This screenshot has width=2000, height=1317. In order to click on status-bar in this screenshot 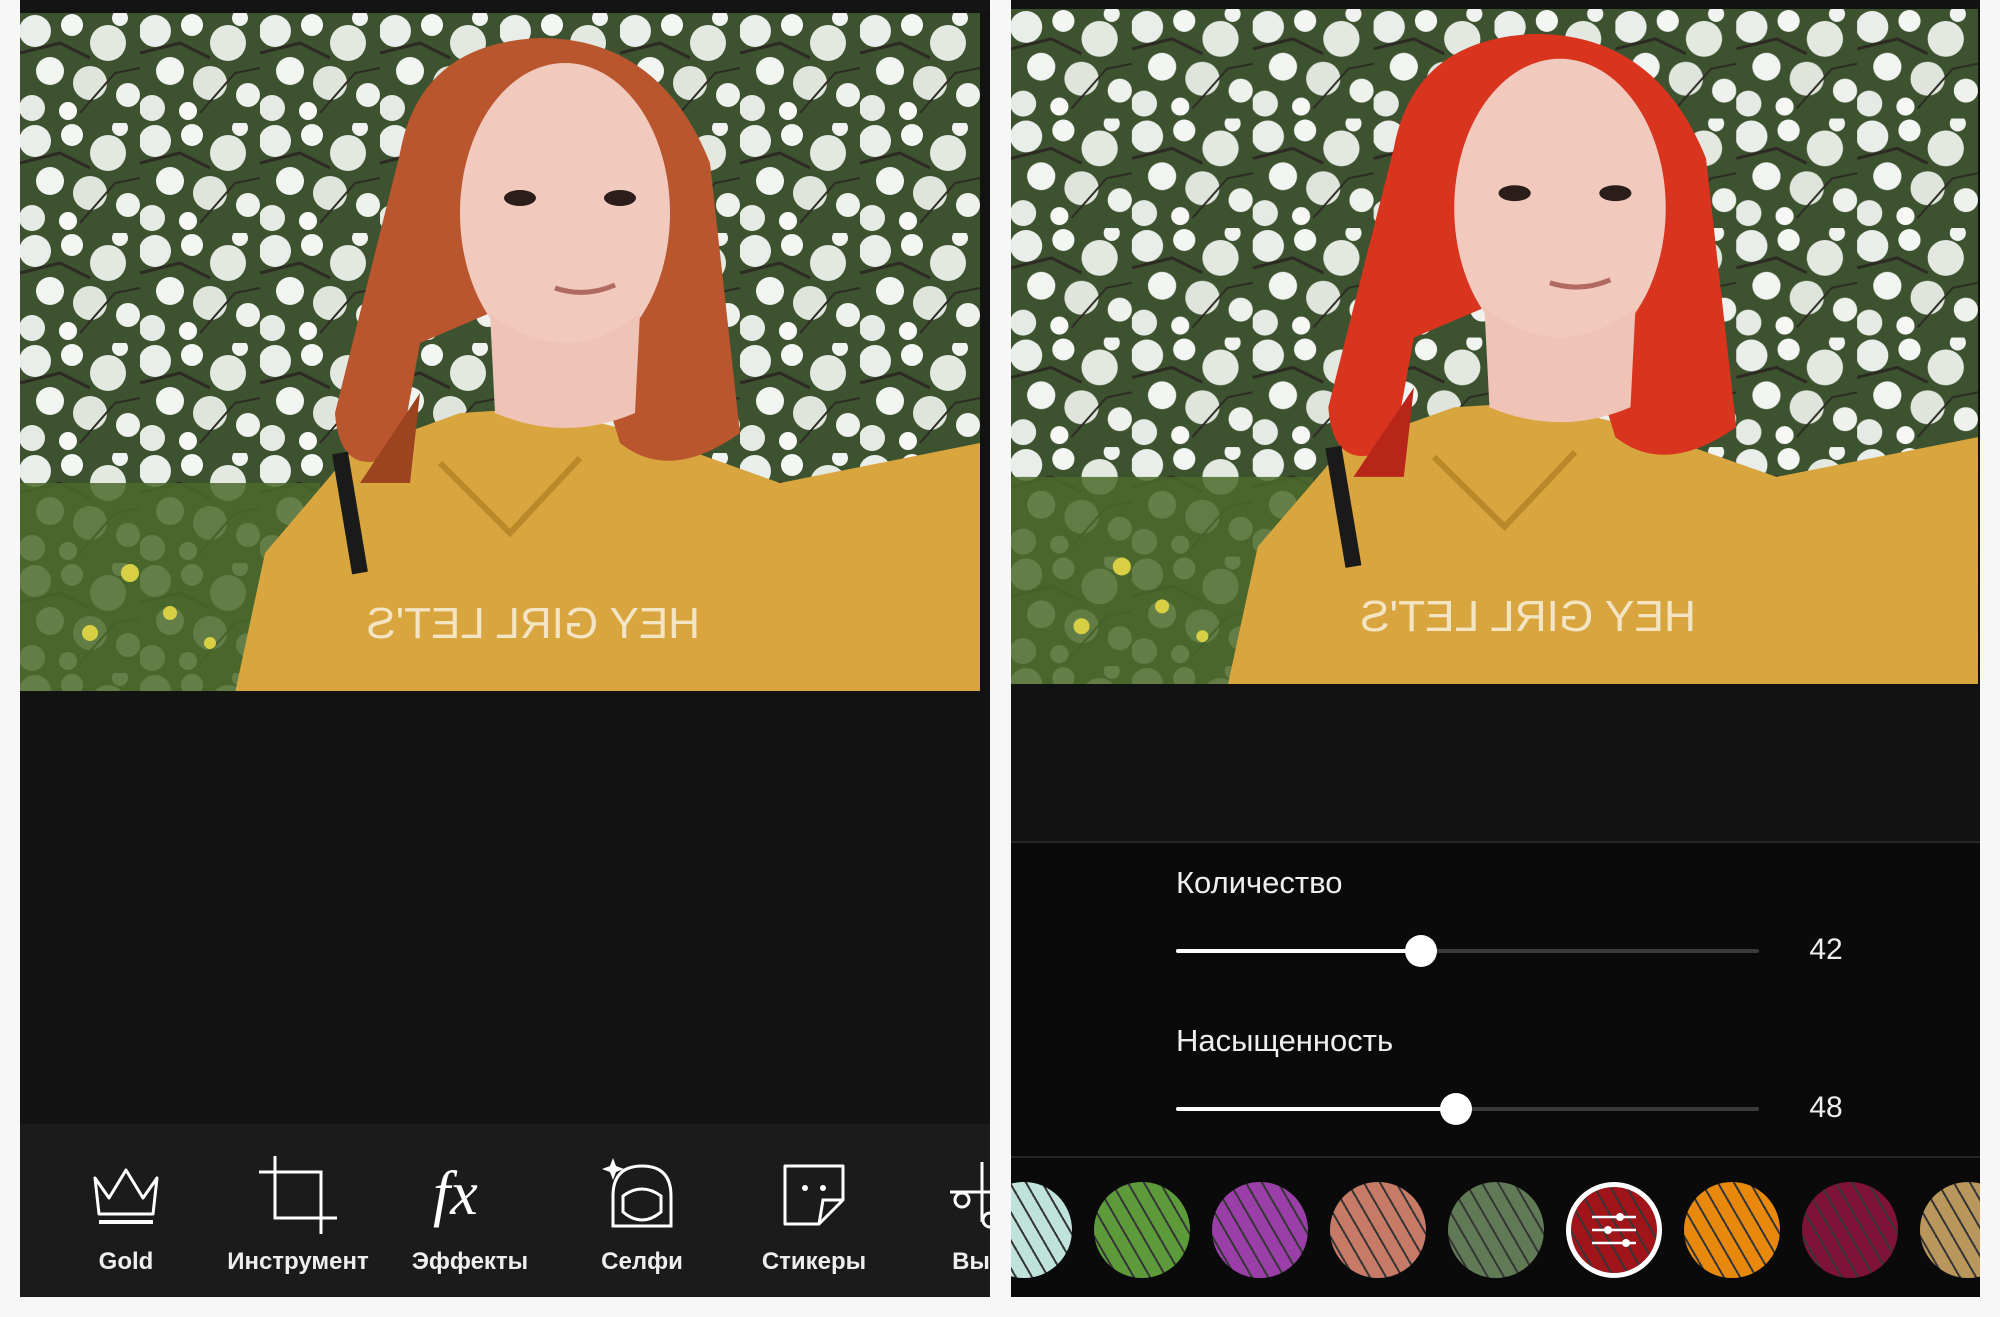, I will do `click(505, 6)`.